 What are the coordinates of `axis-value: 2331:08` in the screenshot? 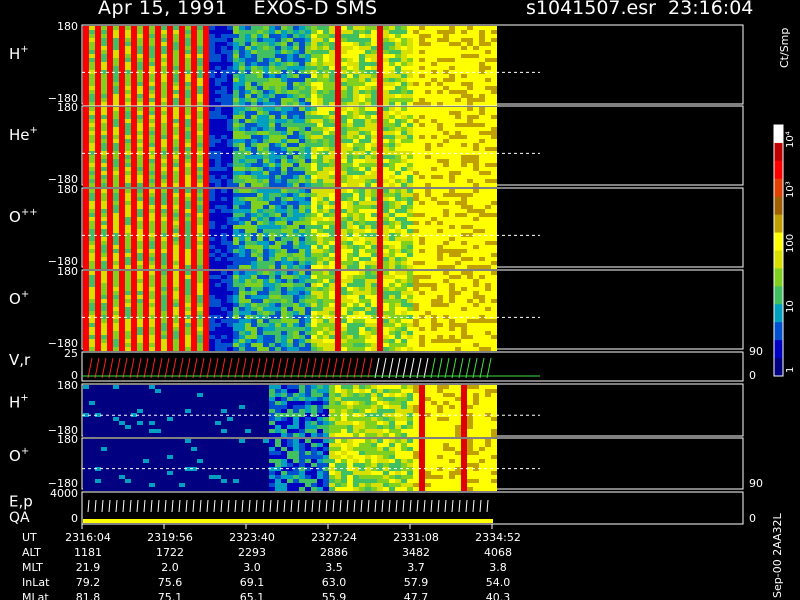 It's located at (416, 537).